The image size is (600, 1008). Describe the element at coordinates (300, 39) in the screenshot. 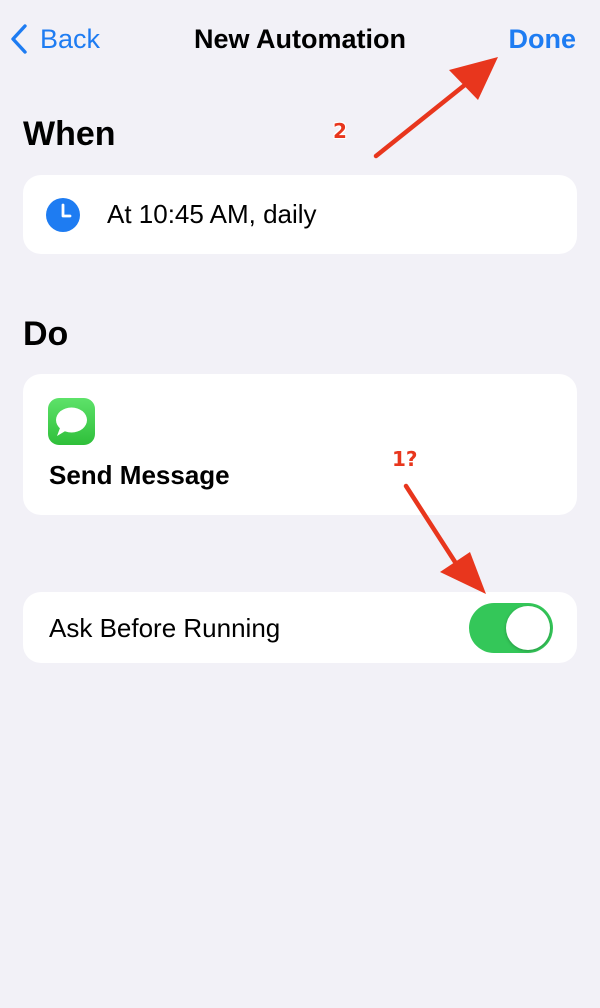

I see `navigation-bar: Back New Automation Done` at that location.